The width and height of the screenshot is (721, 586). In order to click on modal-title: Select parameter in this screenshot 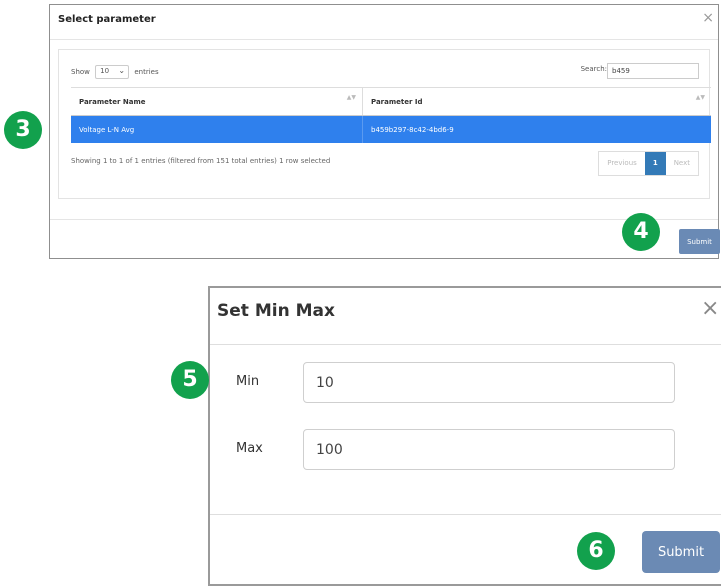, I will do `click(107, 19)`.